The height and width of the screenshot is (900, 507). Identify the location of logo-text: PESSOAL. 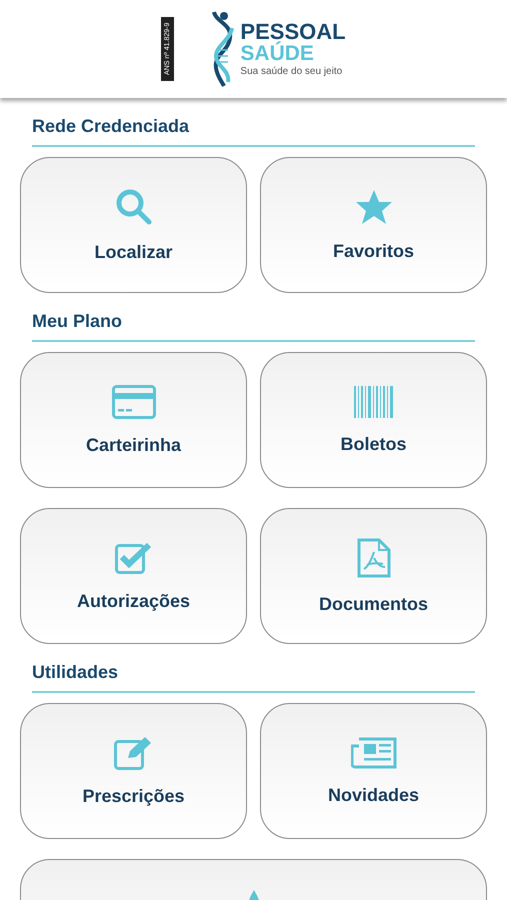
(293, 32).